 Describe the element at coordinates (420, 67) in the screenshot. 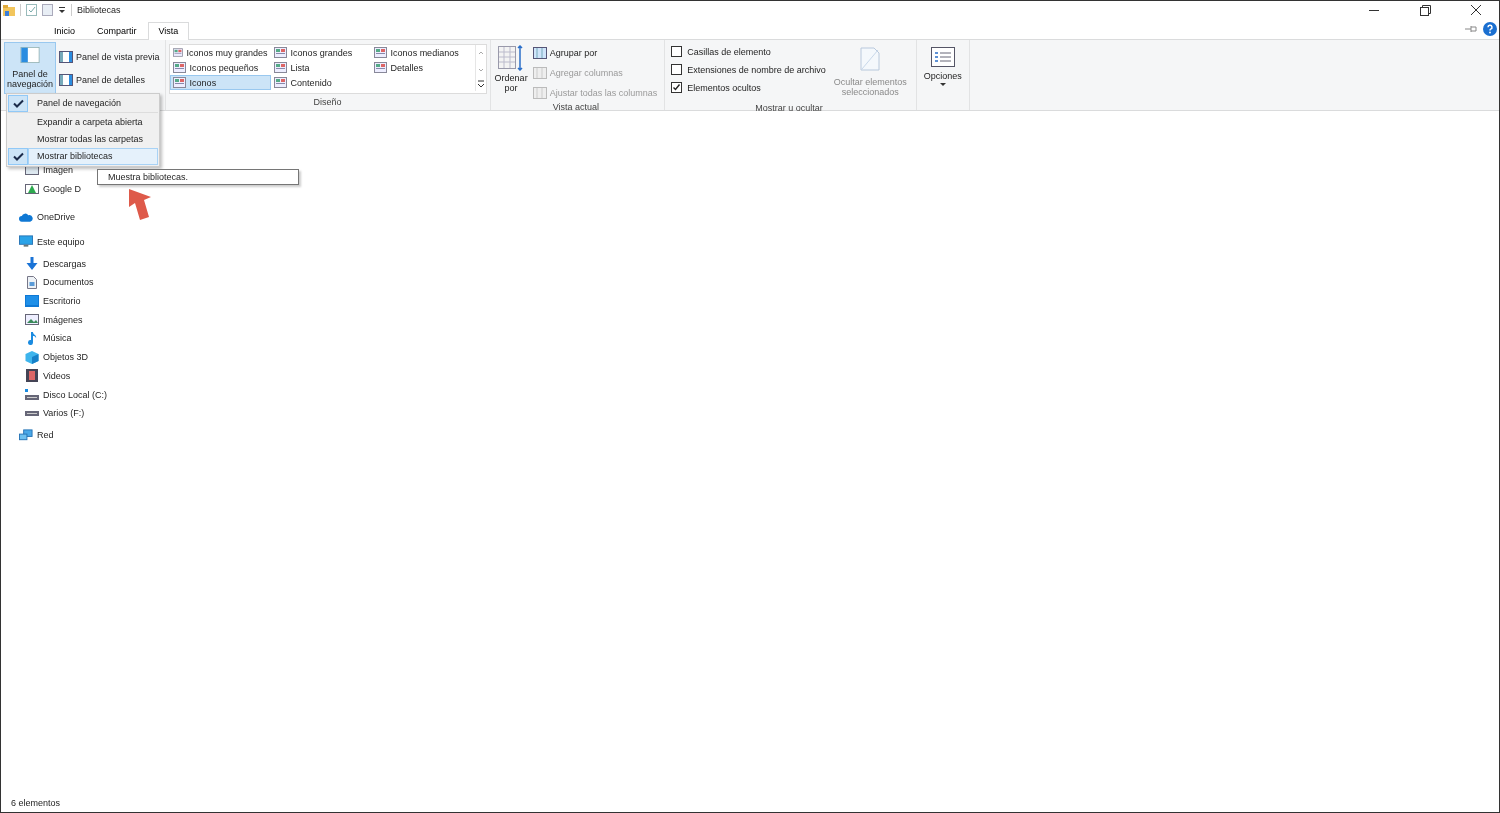

I see `layout-option: Detalles` at that location.